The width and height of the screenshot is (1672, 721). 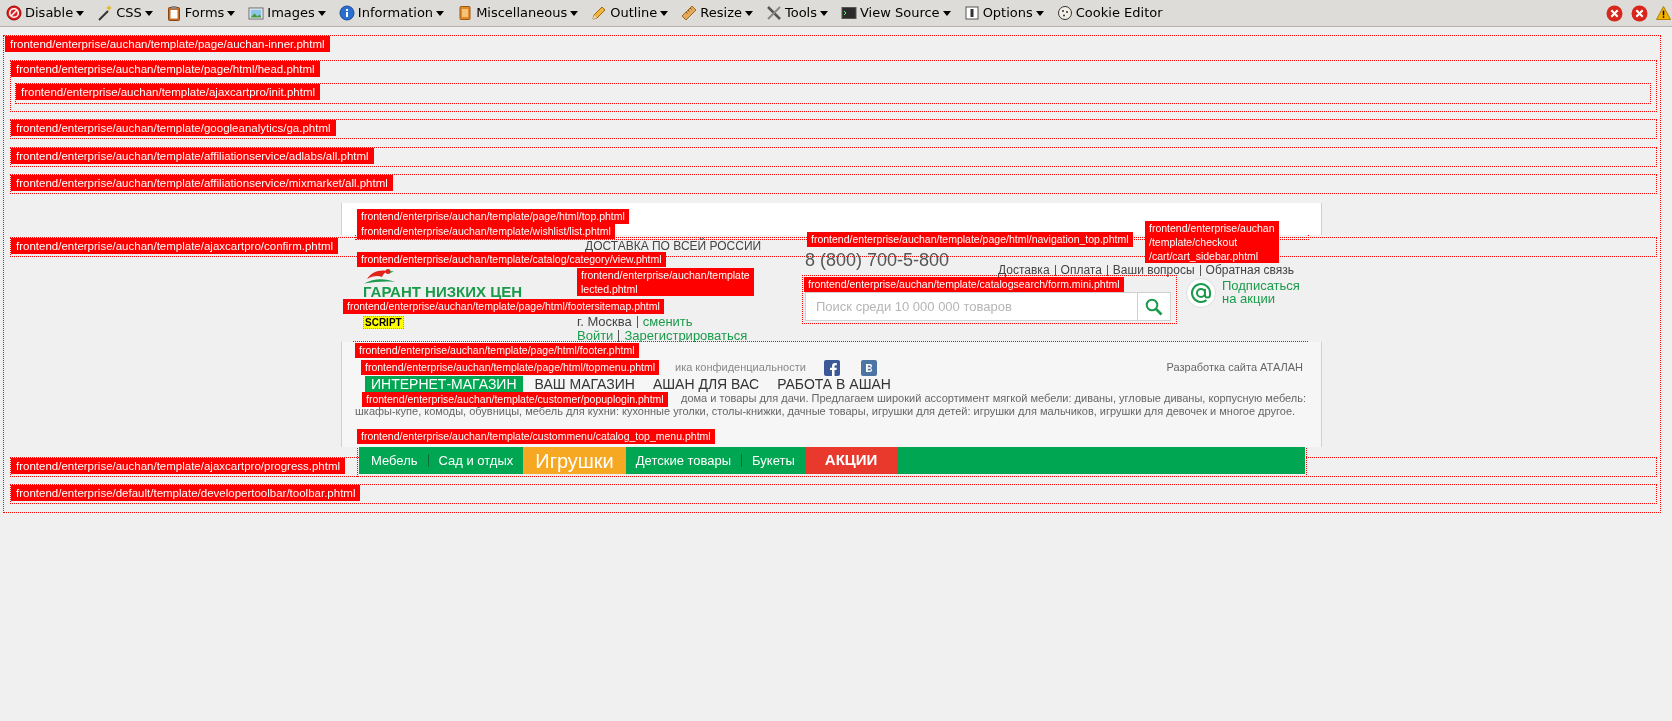 What do you see at coordinates (165, 69) in the screenshot?
I see `template-path-label: frontend/enterprise/auchan/template/page/html/head.phtml` at bounding box center [165, 69].